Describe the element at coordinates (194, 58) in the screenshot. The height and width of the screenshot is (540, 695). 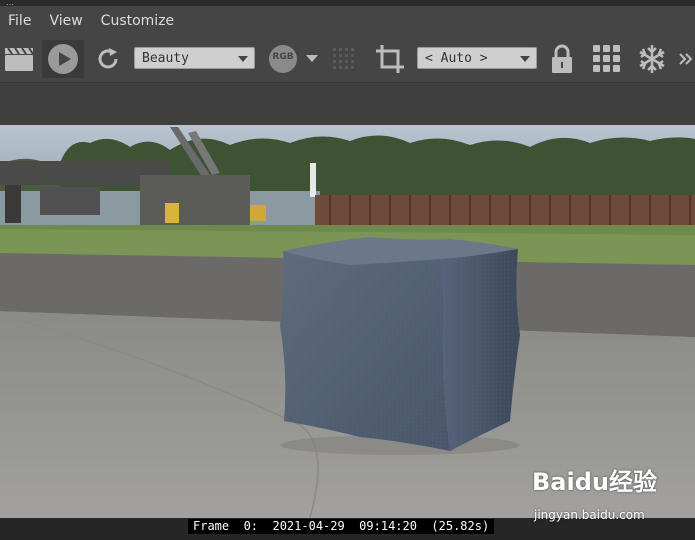
I see `channel-dropdown: Beauty` at that location.